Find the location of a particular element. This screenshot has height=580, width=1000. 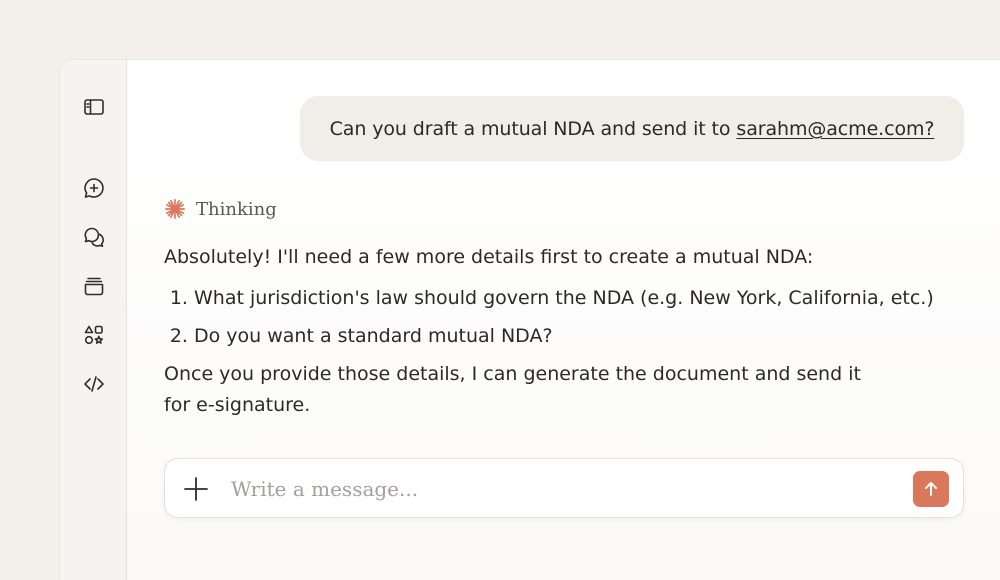

thinking-indicator: Thinking is located at coordinates (220, 209).